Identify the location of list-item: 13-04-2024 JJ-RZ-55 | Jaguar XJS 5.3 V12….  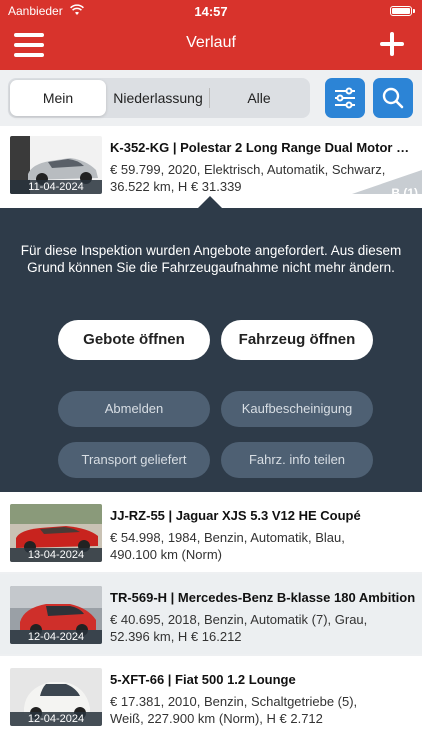
(211, 532).